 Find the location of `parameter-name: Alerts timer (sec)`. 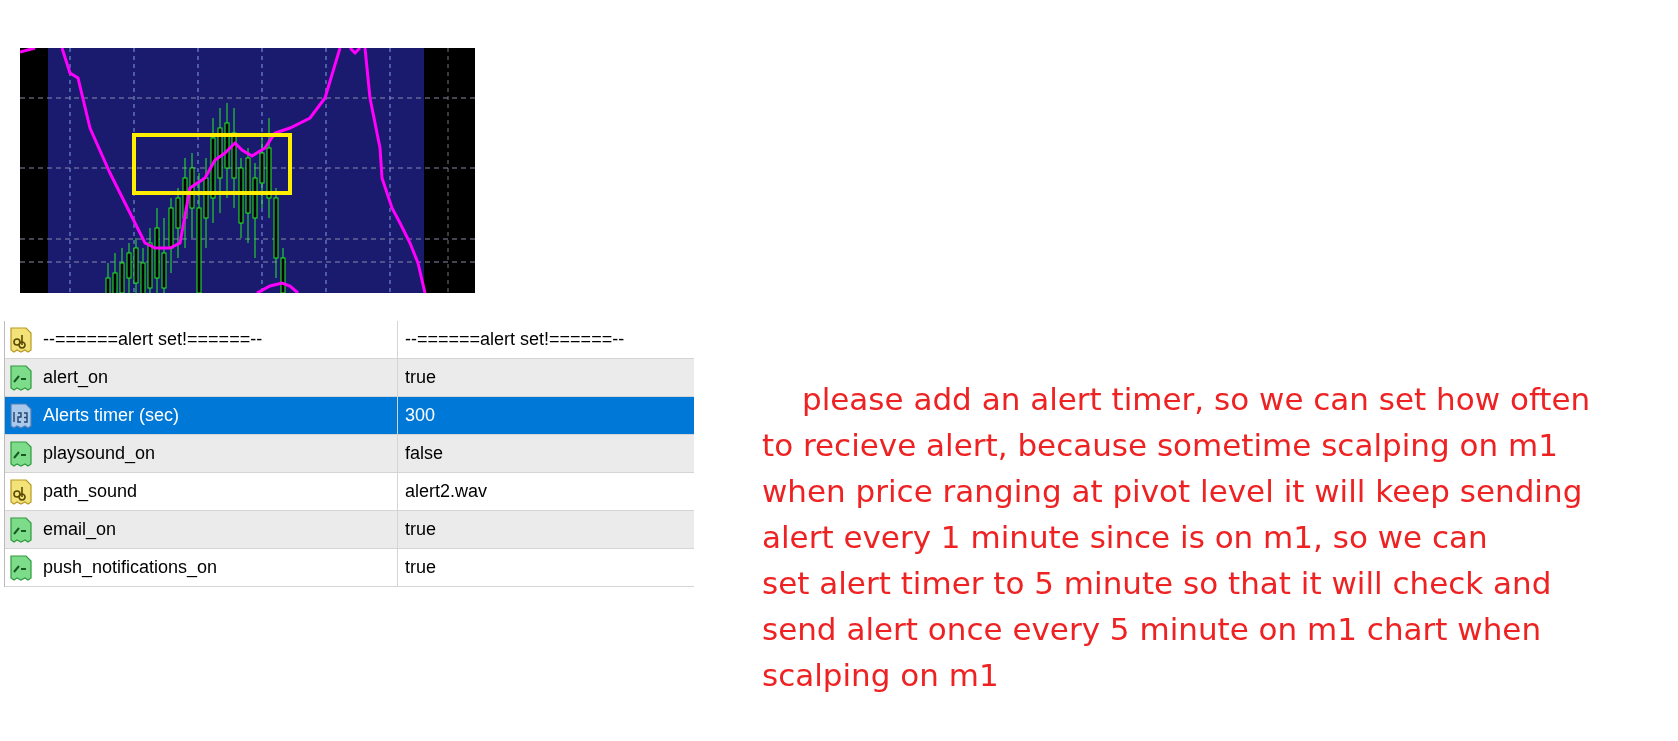

parameter-name: Alerts timer (sec) is located at coordinates (111, 415).